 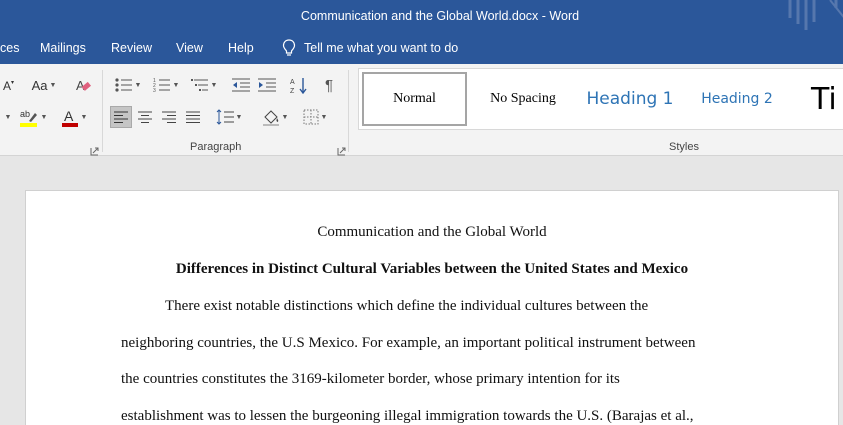 What do you see at coordinates (289, 47) in the screenshot?
I see `lightbulb-icon` at bounding box center [289, 47].